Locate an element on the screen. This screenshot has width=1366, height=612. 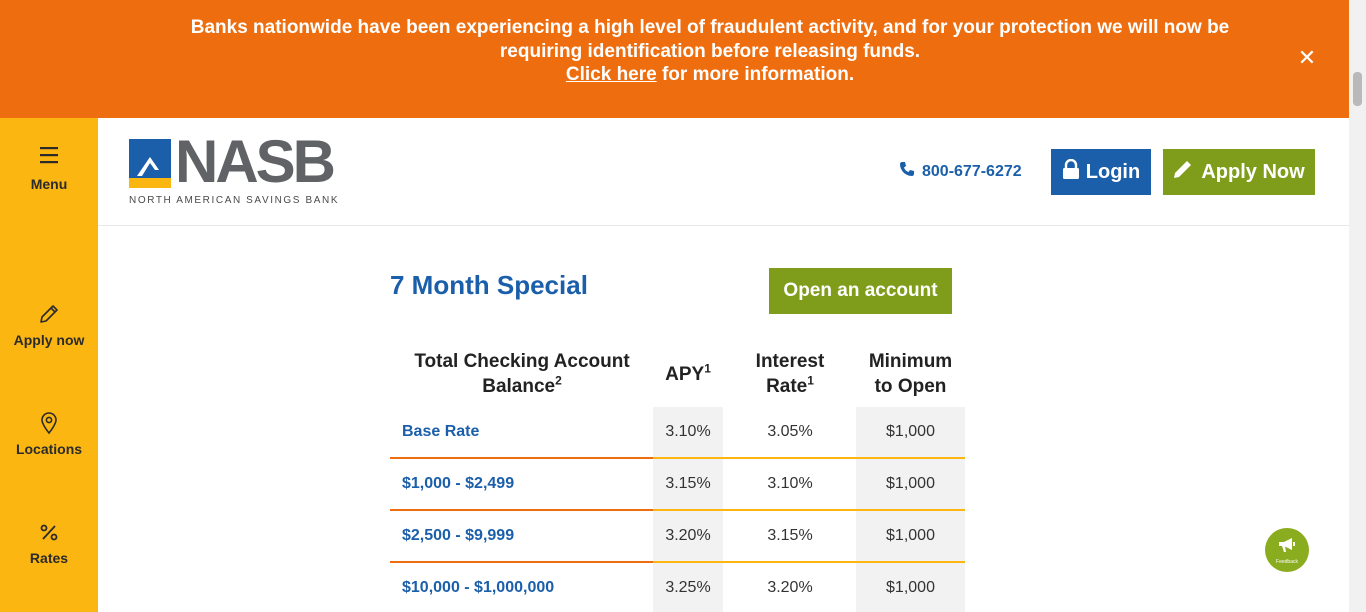
row-rate: 3.05% is located at coordinates (790, 431).